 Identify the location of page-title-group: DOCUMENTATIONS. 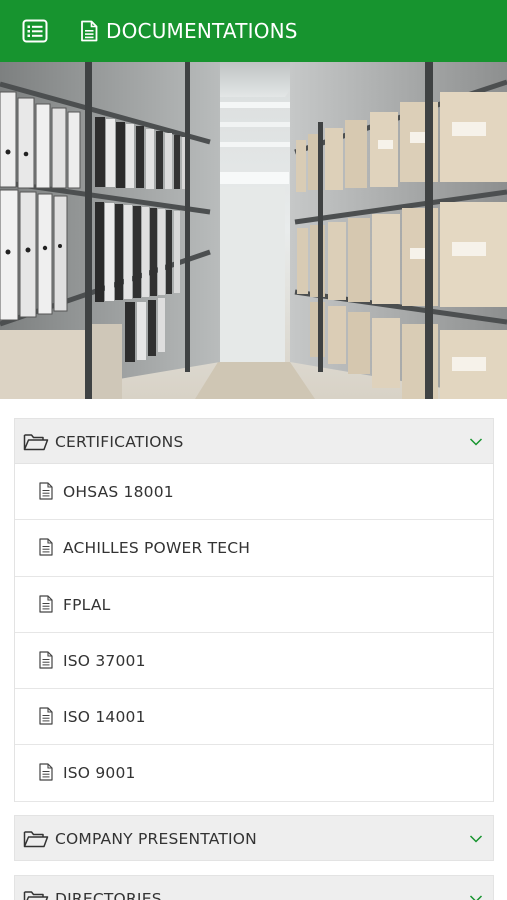
(189, 31).